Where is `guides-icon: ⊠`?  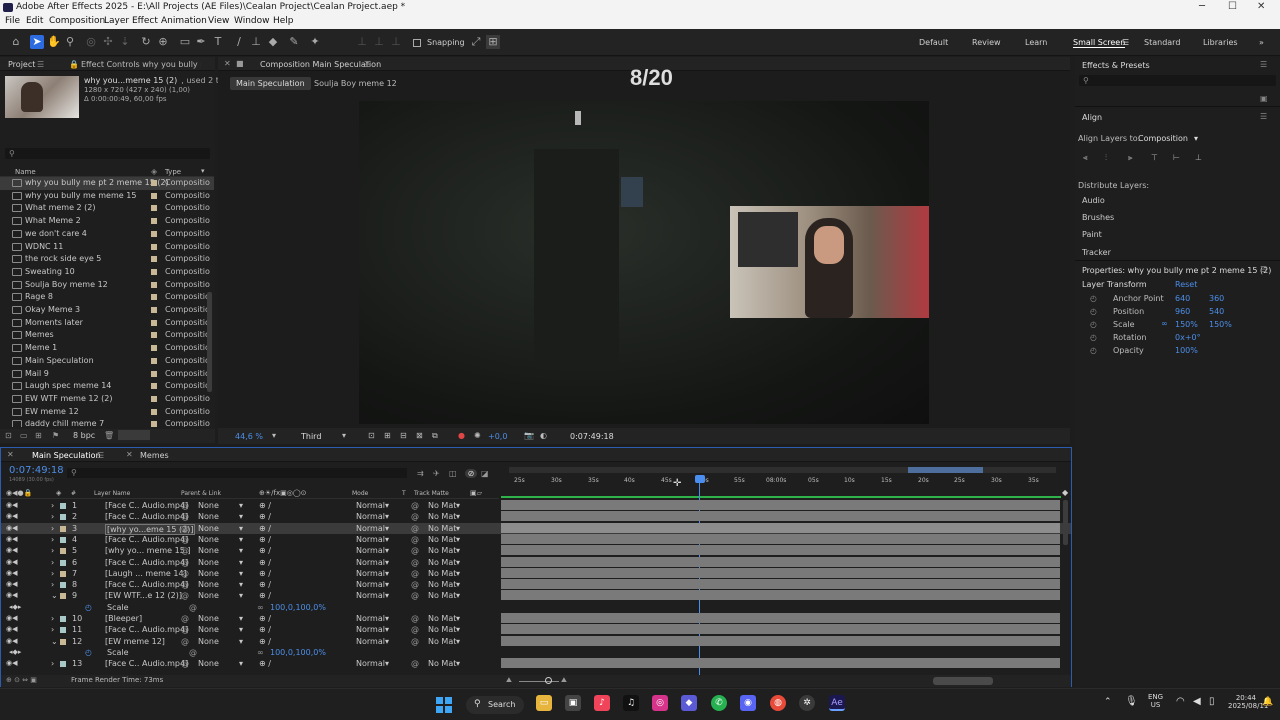 guides-icon: ⊠ is located at coordinates (419, 435).